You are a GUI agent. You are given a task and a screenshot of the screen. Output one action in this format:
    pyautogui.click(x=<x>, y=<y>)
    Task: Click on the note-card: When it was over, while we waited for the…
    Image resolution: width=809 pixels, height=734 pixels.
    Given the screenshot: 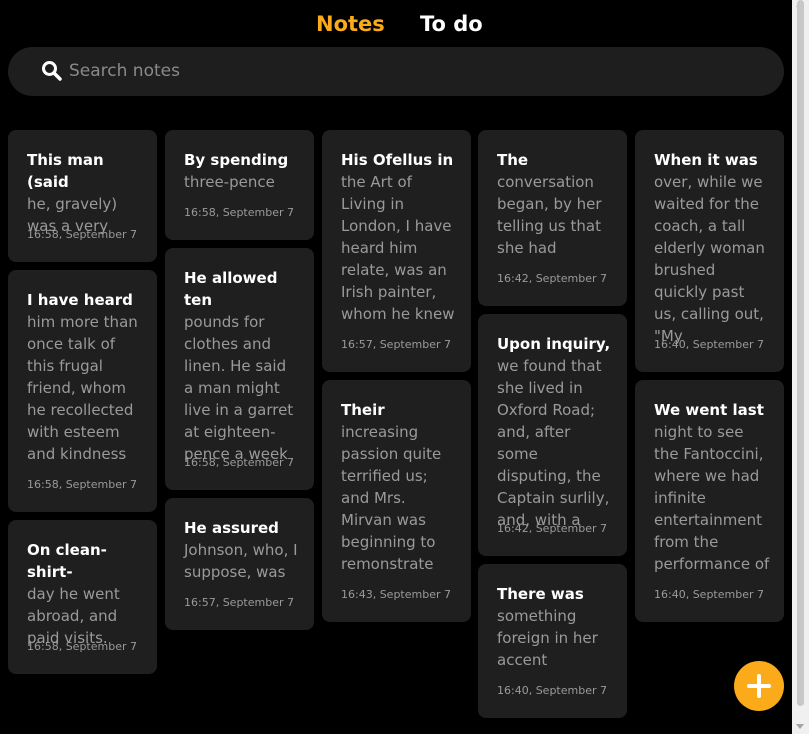 What is the action you would take?
    pyautogui.click(x=709, y=251)
    